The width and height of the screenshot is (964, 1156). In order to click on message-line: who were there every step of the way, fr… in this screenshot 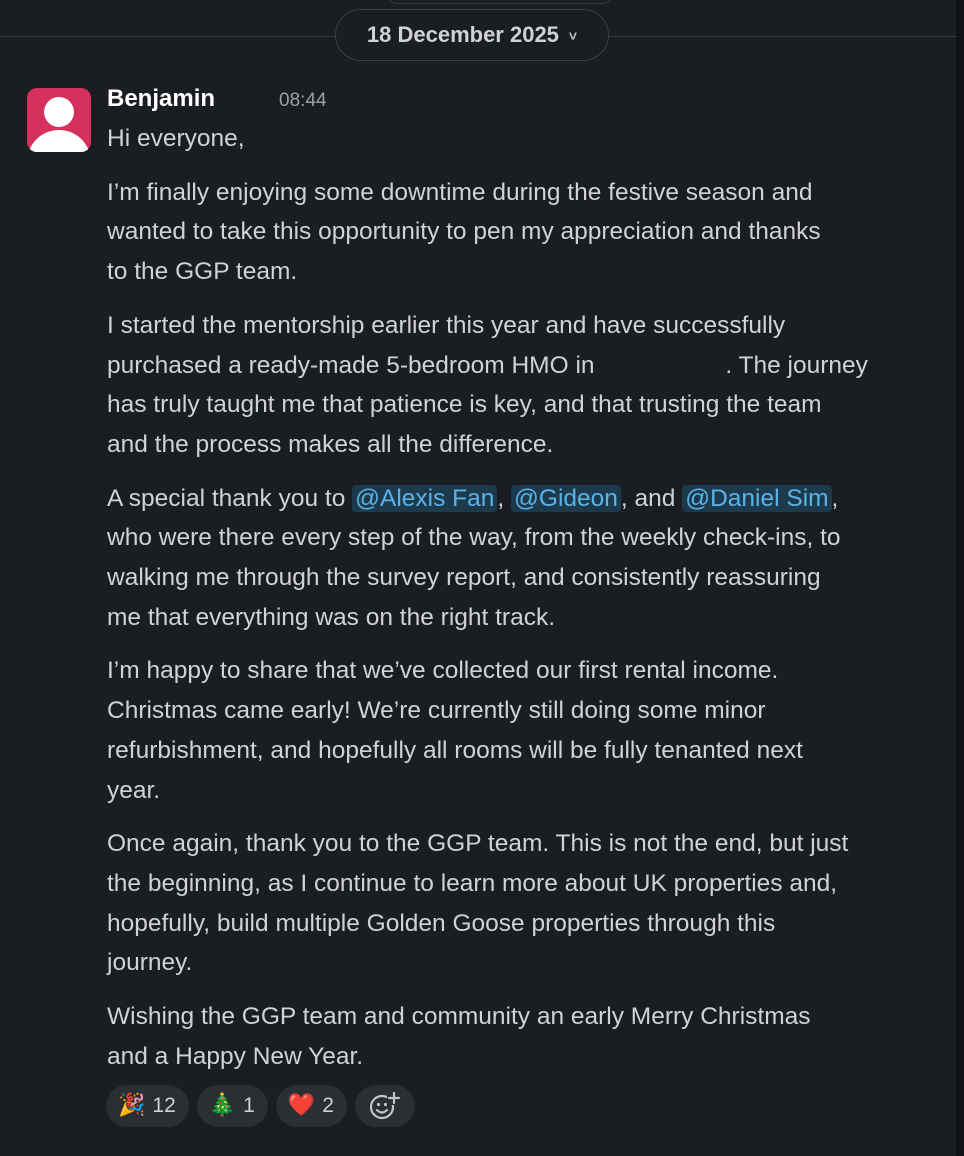, I will do `click(474, 538)`.